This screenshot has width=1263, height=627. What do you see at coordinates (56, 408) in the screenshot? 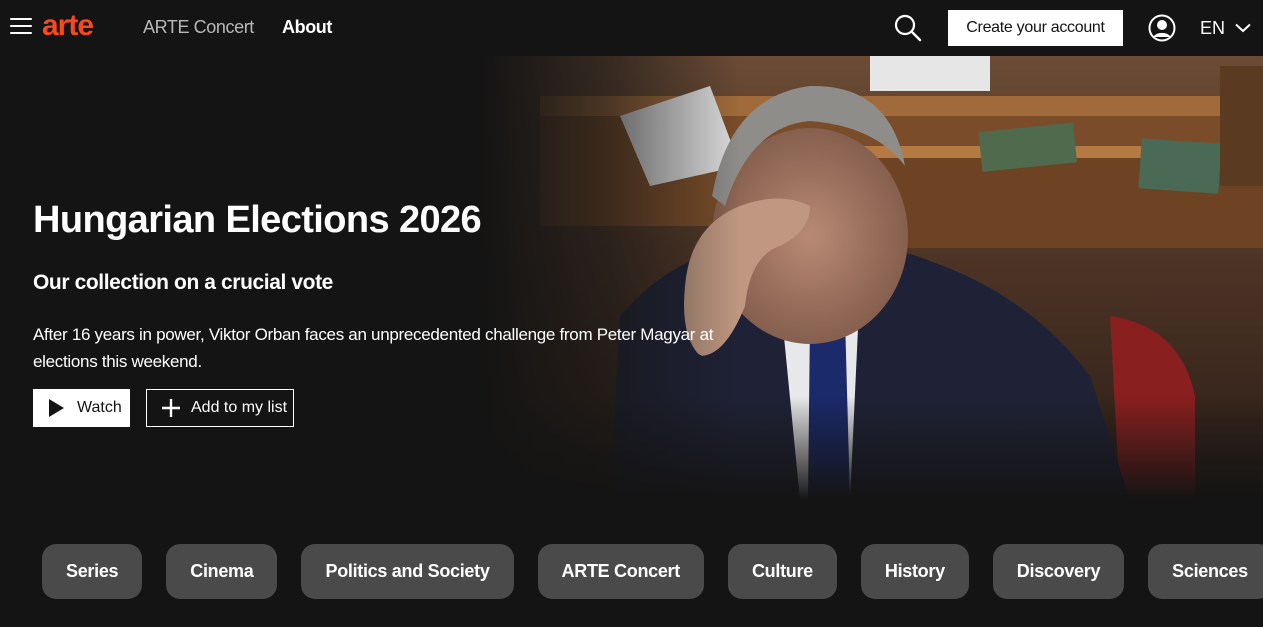
I see `play-icon` at bounding box center [56, 408].